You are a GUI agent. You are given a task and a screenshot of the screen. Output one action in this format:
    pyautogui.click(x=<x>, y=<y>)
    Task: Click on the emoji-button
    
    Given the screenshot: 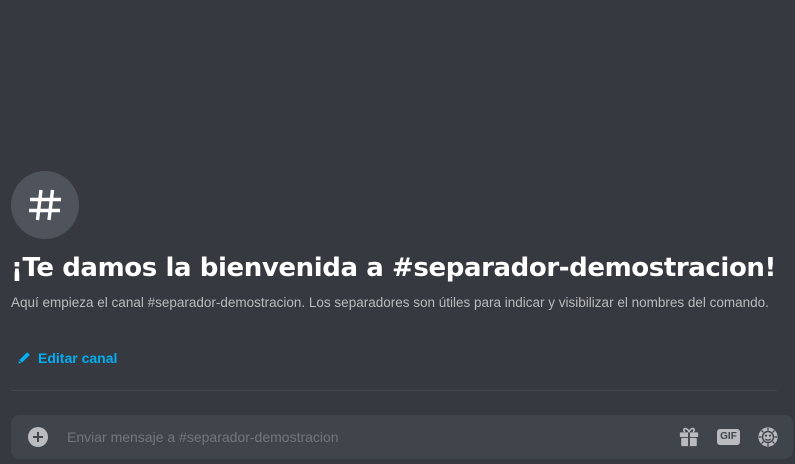 What is the action you would take?
    pyautogui.click(x=768, y=437)
    